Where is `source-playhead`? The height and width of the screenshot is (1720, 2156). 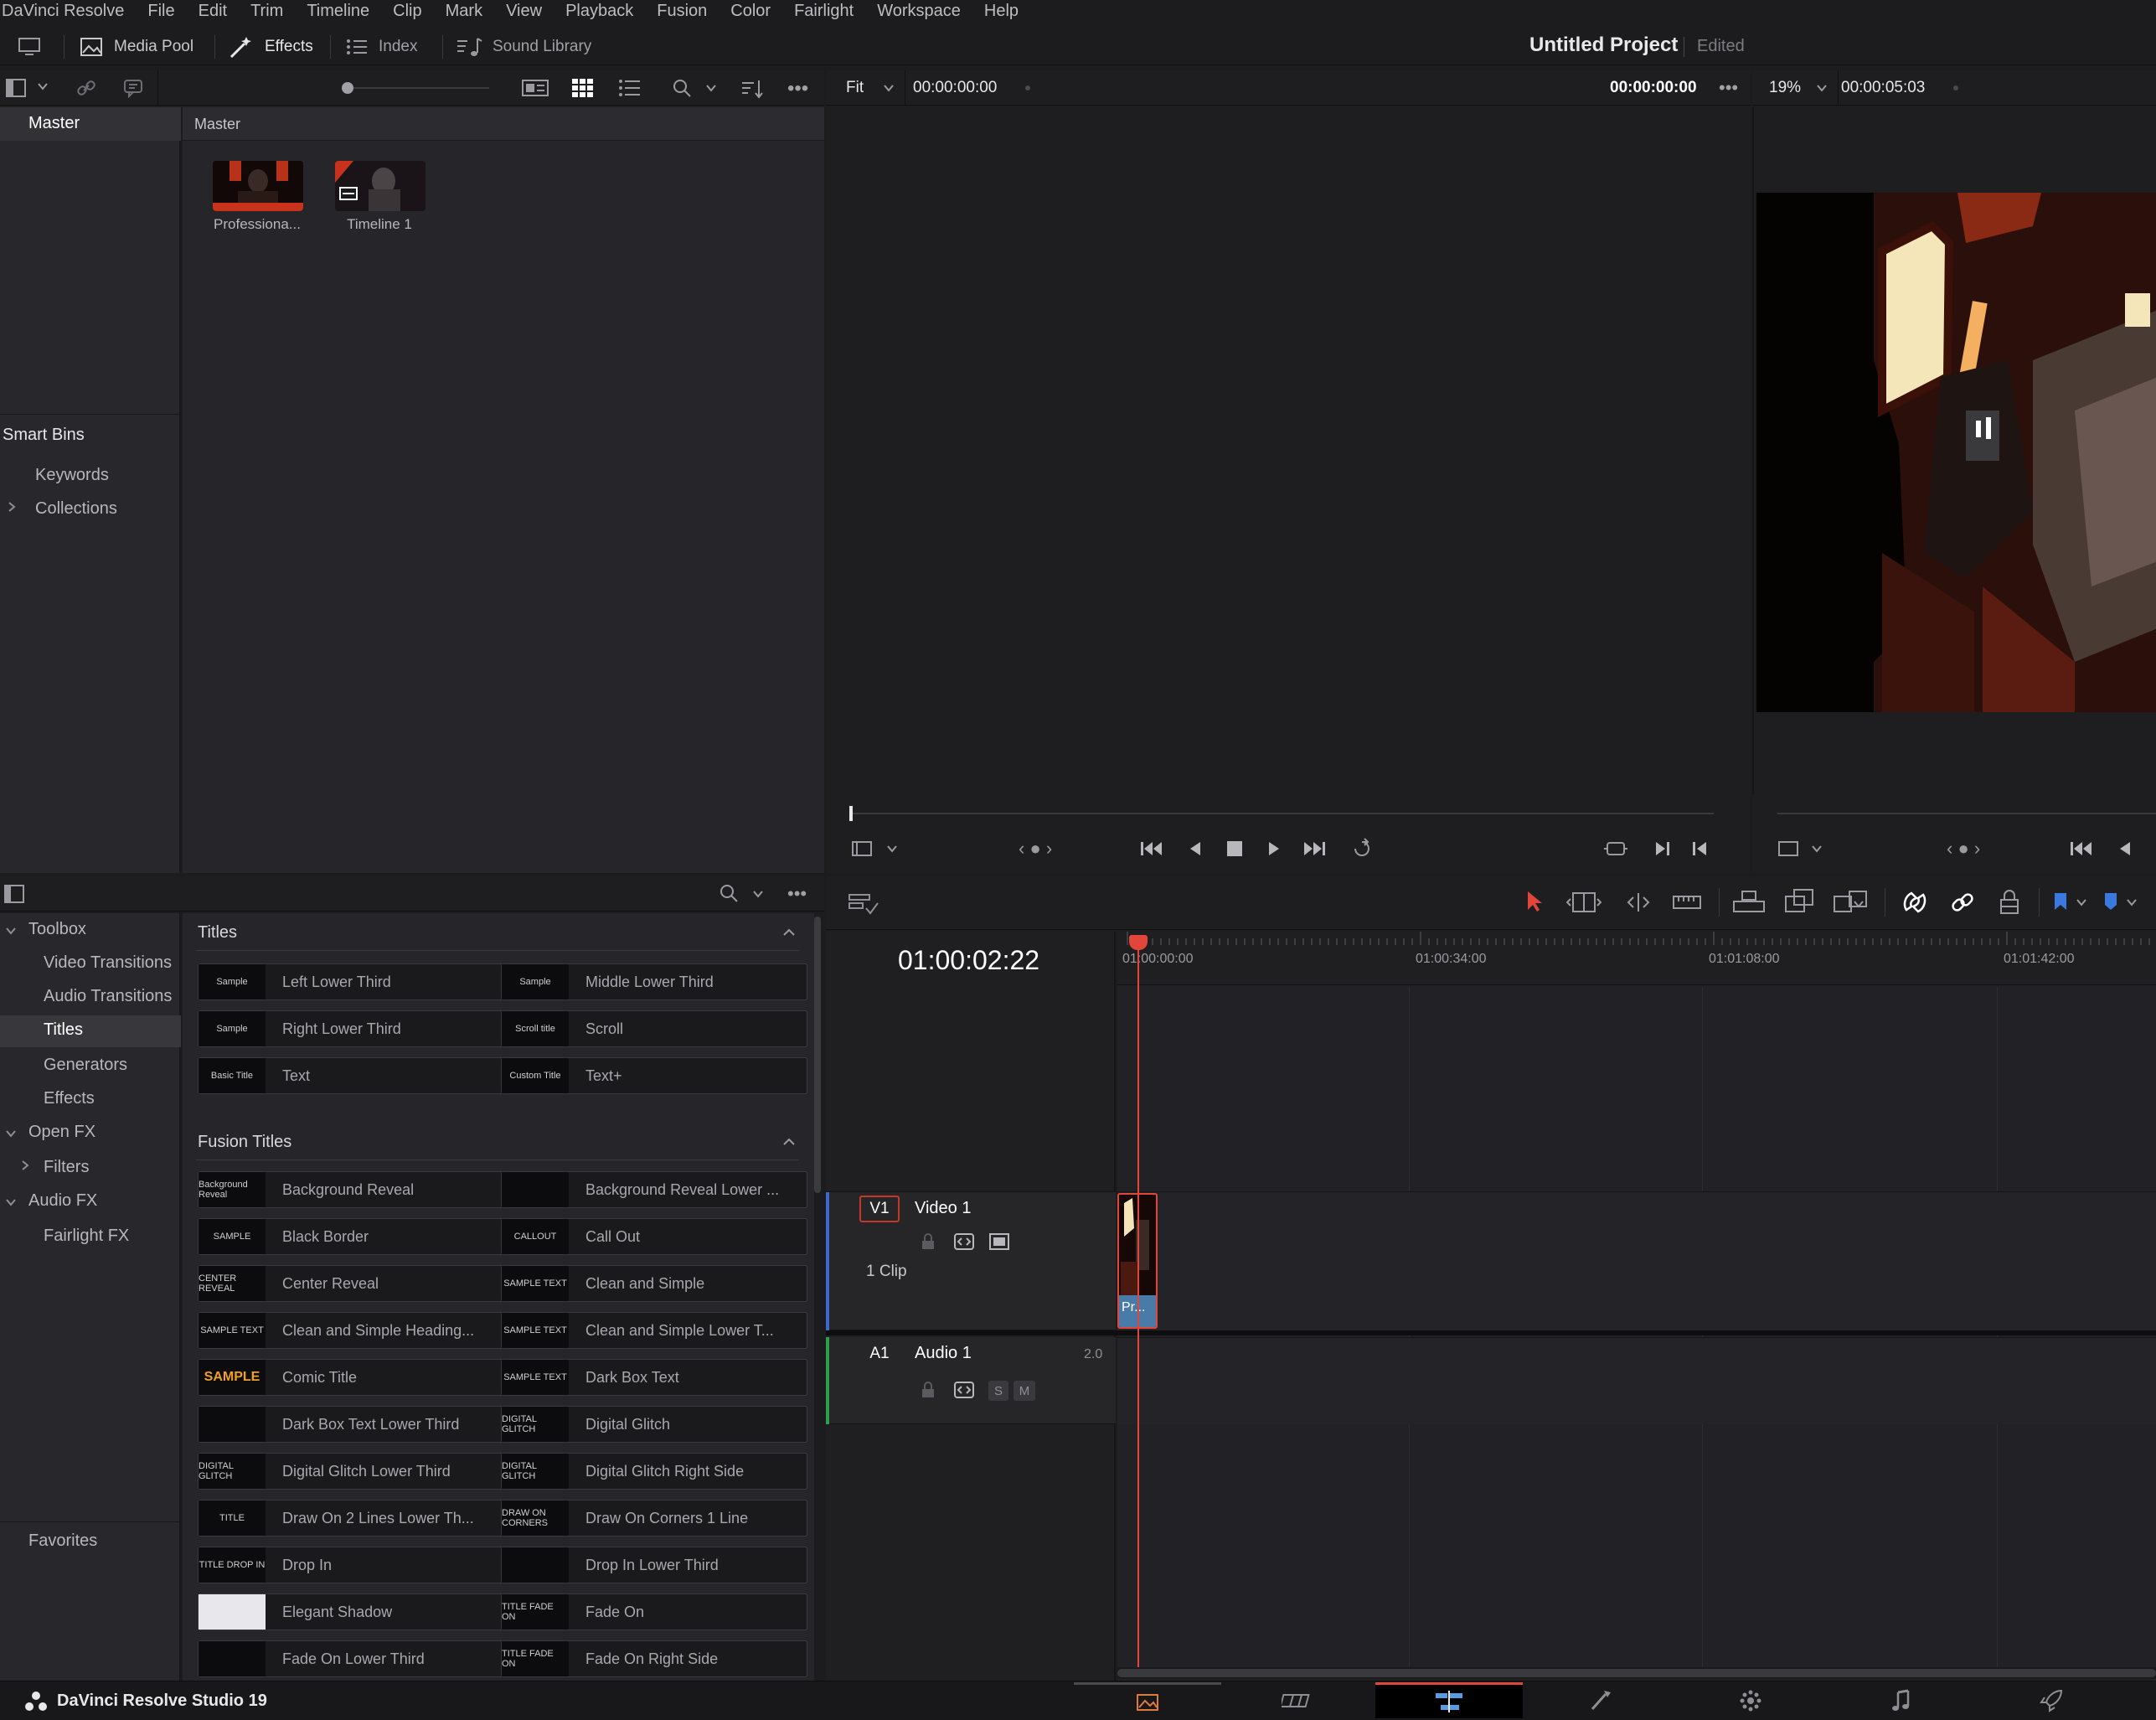 source-playhead is located at coordinates (851, 813).